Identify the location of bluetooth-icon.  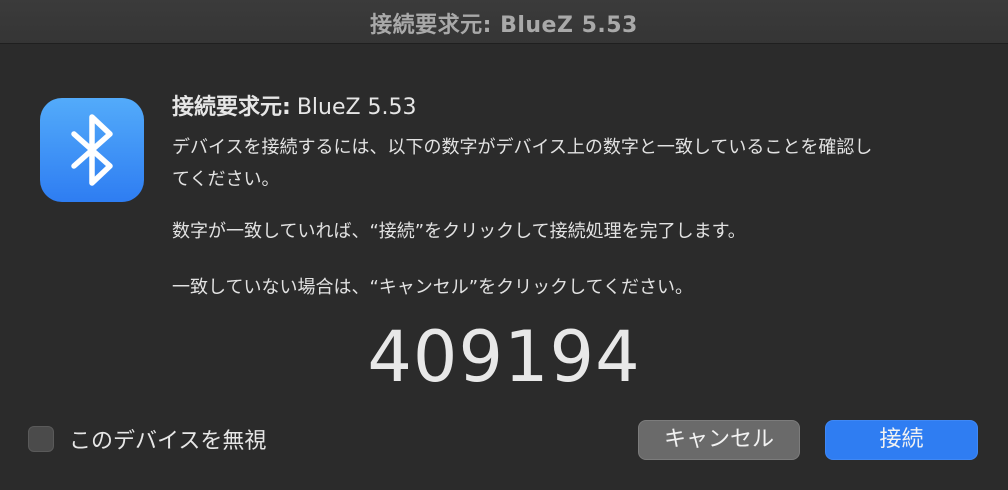
(92, 150).